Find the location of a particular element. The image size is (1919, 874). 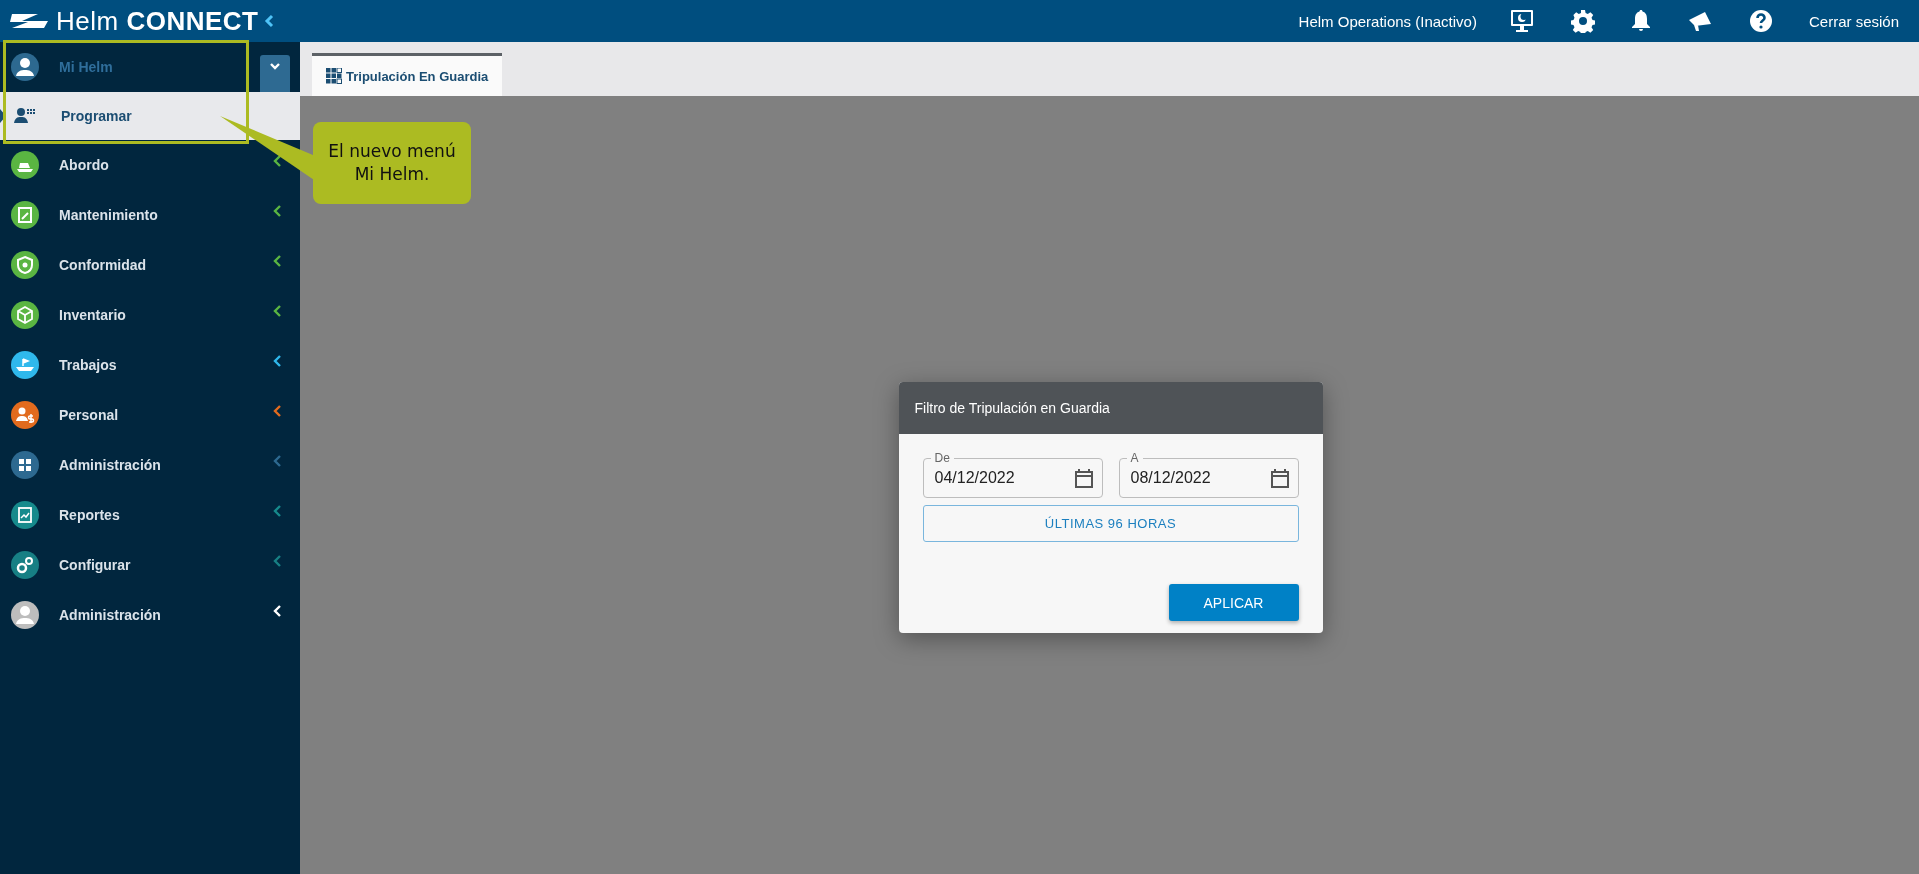

menu-label: Configurar is located at coordinates (95, 565).